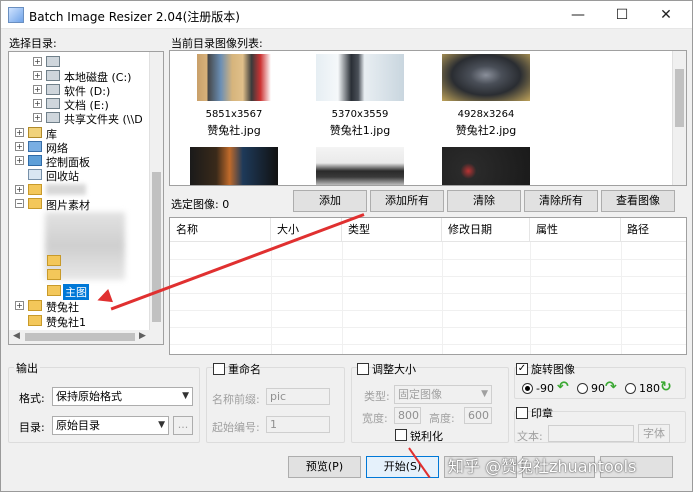 This screenshot has height=492, width=693. Describe the element at coordinates (666, 15) in the screenshot. I see `close-button: ✕` at that location.